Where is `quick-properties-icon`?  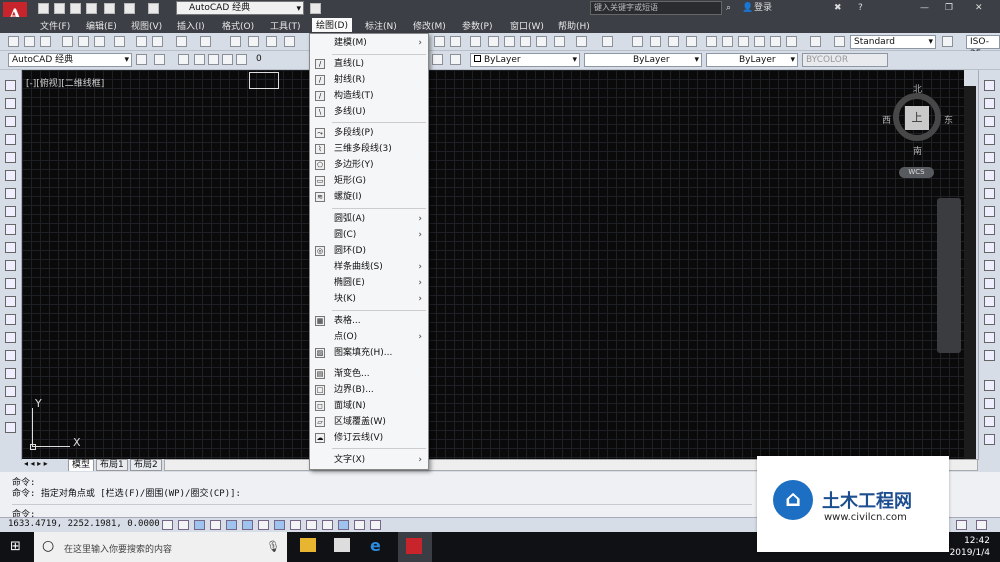 quick-properties-icon is located at coordinates (359, 525).